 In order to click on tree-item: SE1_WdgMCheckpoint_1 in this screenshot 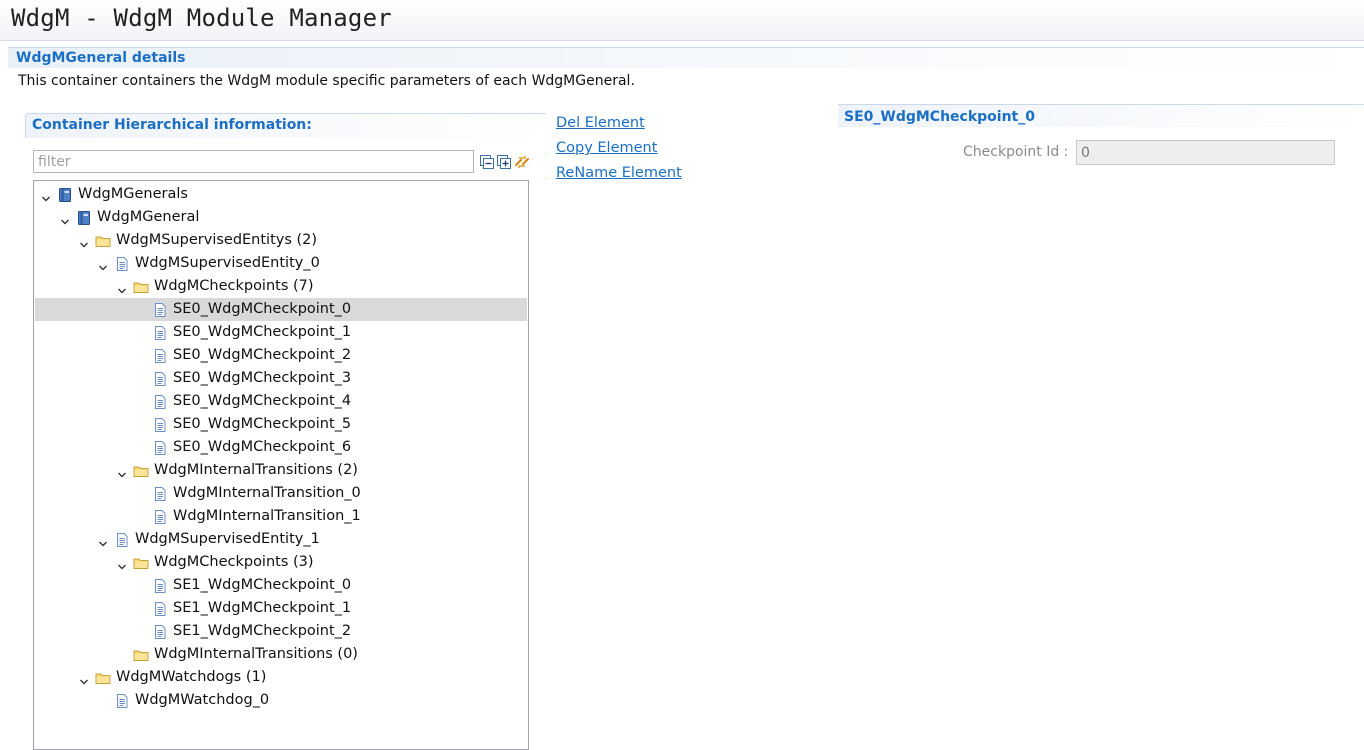, I will do `click(281, 608)`.